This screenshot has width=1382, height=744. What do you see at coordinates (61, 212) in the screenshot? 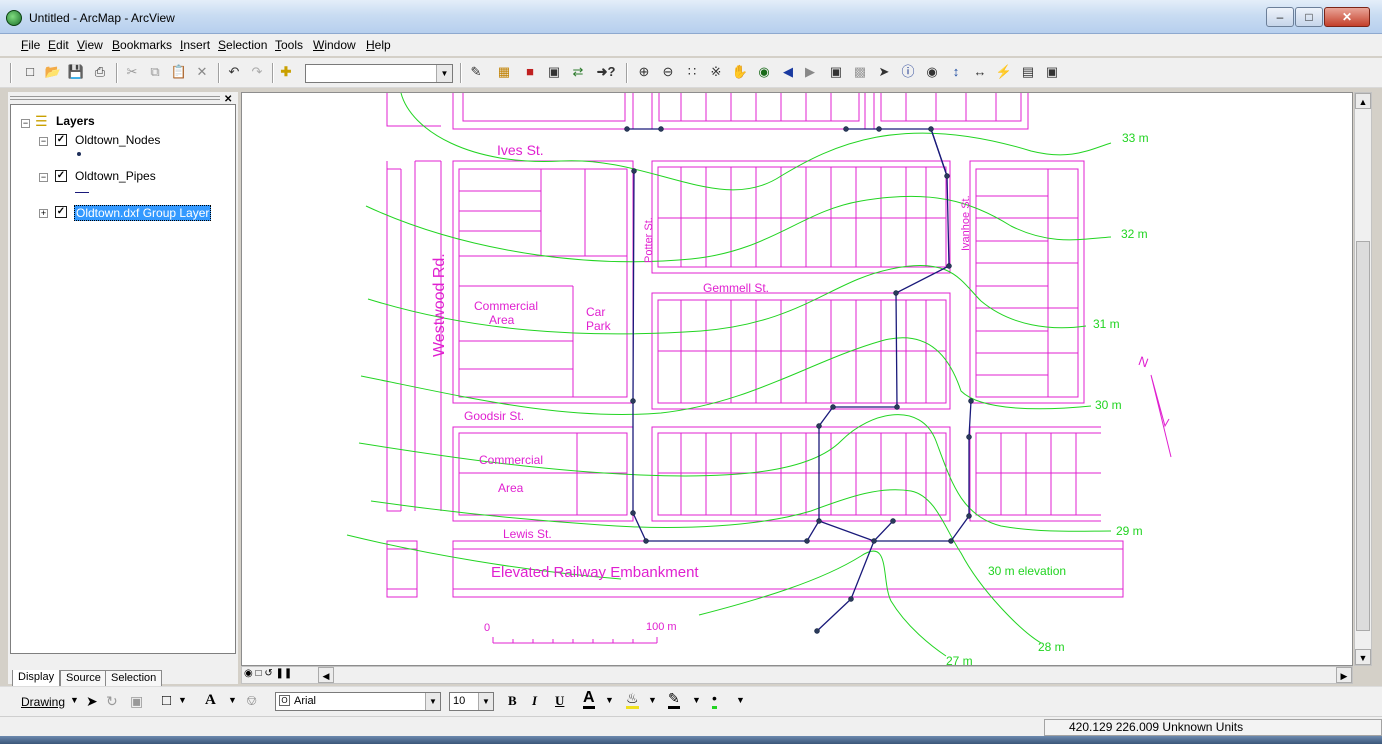
I see `group-visibility-checkbox: ✓` at bounding box center [61, 212].